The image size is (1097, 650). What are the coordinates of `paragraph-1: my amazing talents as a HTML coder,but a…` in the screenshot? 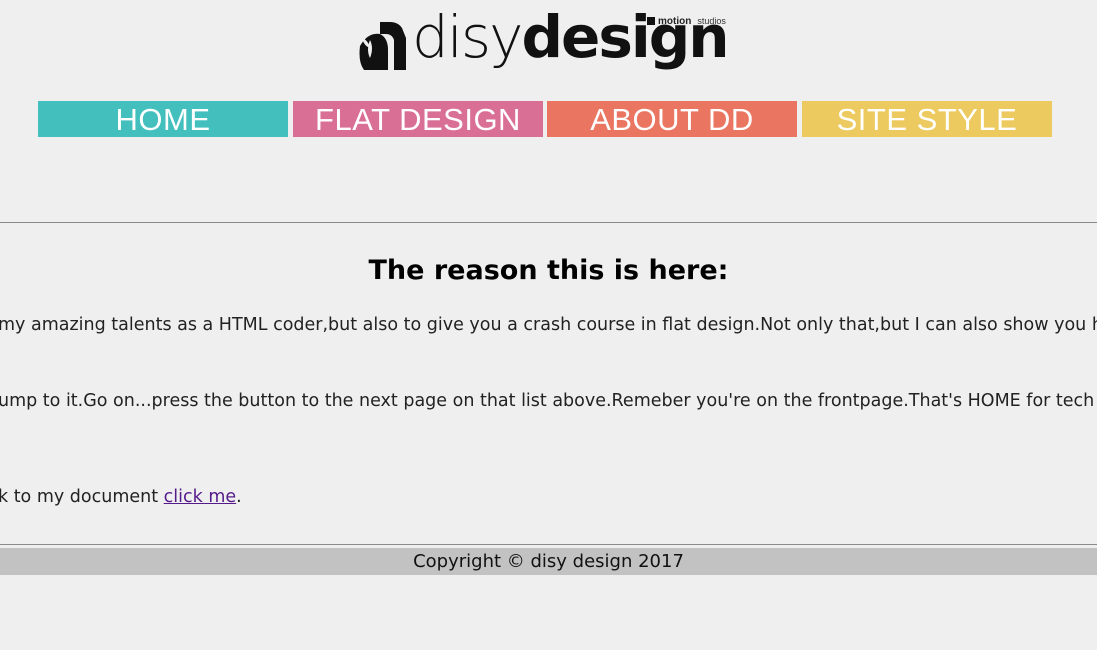 It's located at (548, 325).